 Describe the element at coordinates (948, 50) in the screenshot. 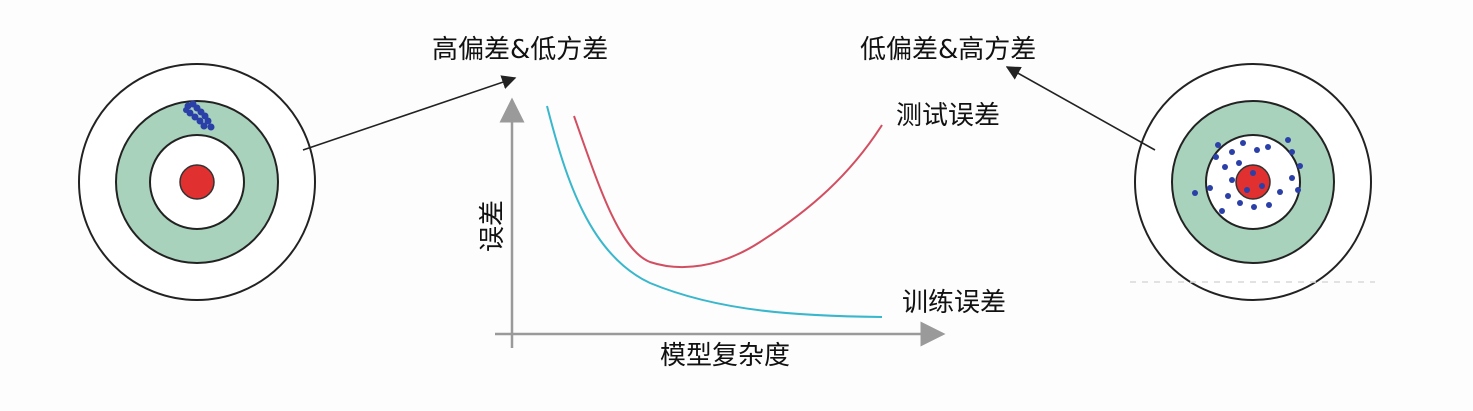

I see `label-low-bias-high-variance: 低偏差&高方差` at that location.